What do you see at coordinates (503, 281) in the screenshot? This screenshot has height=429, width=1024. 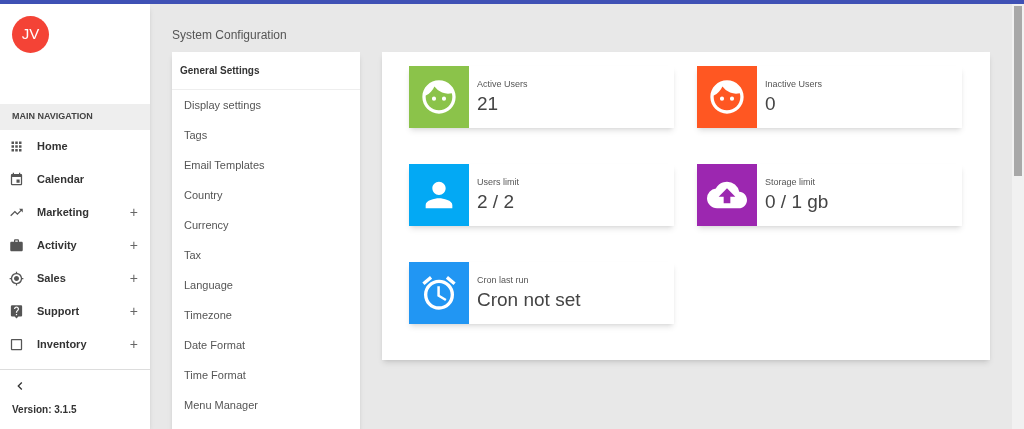 I see `stat-label: Cron last run` at bounding box center [503, 281].